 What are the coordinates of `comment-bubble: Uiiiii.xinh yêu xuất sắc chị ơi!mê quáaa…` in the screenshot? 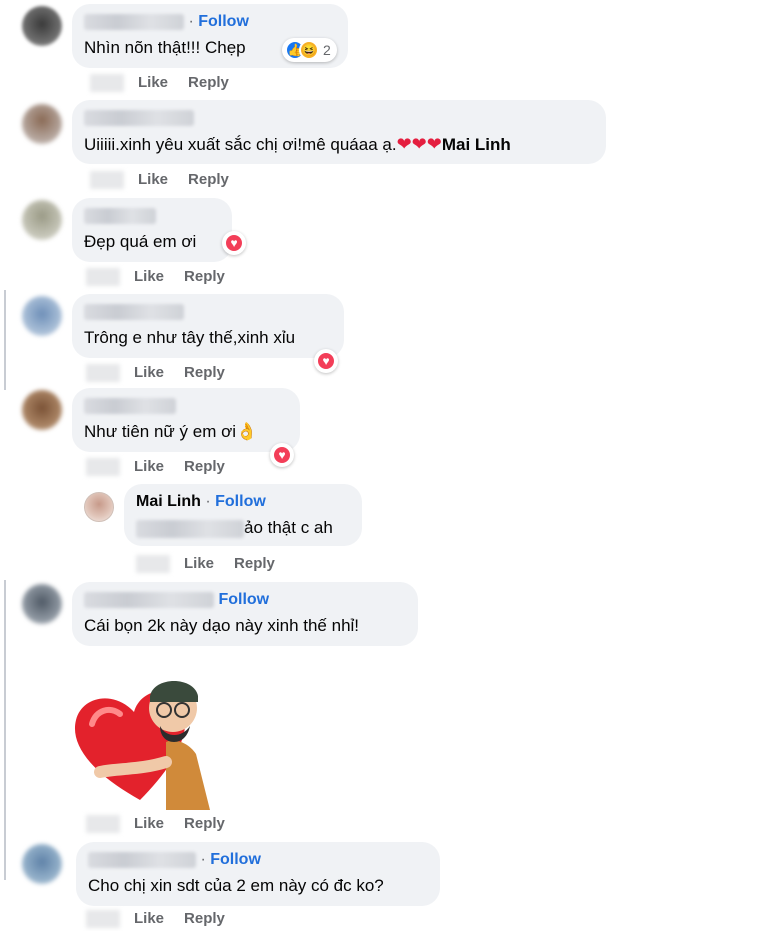 It's located at (339, 132).